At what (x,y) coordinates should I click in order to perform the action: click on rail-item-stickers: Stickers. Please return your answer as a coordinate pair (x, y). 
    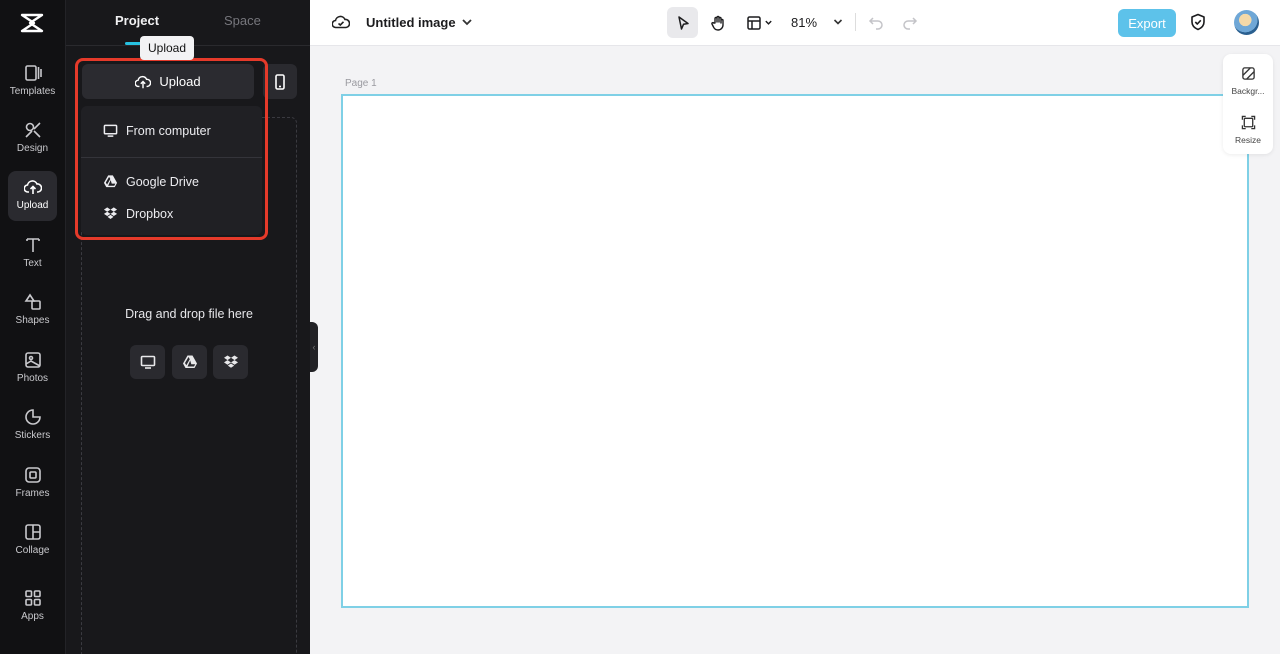
    Looking at the image, I should click on (32, 426).